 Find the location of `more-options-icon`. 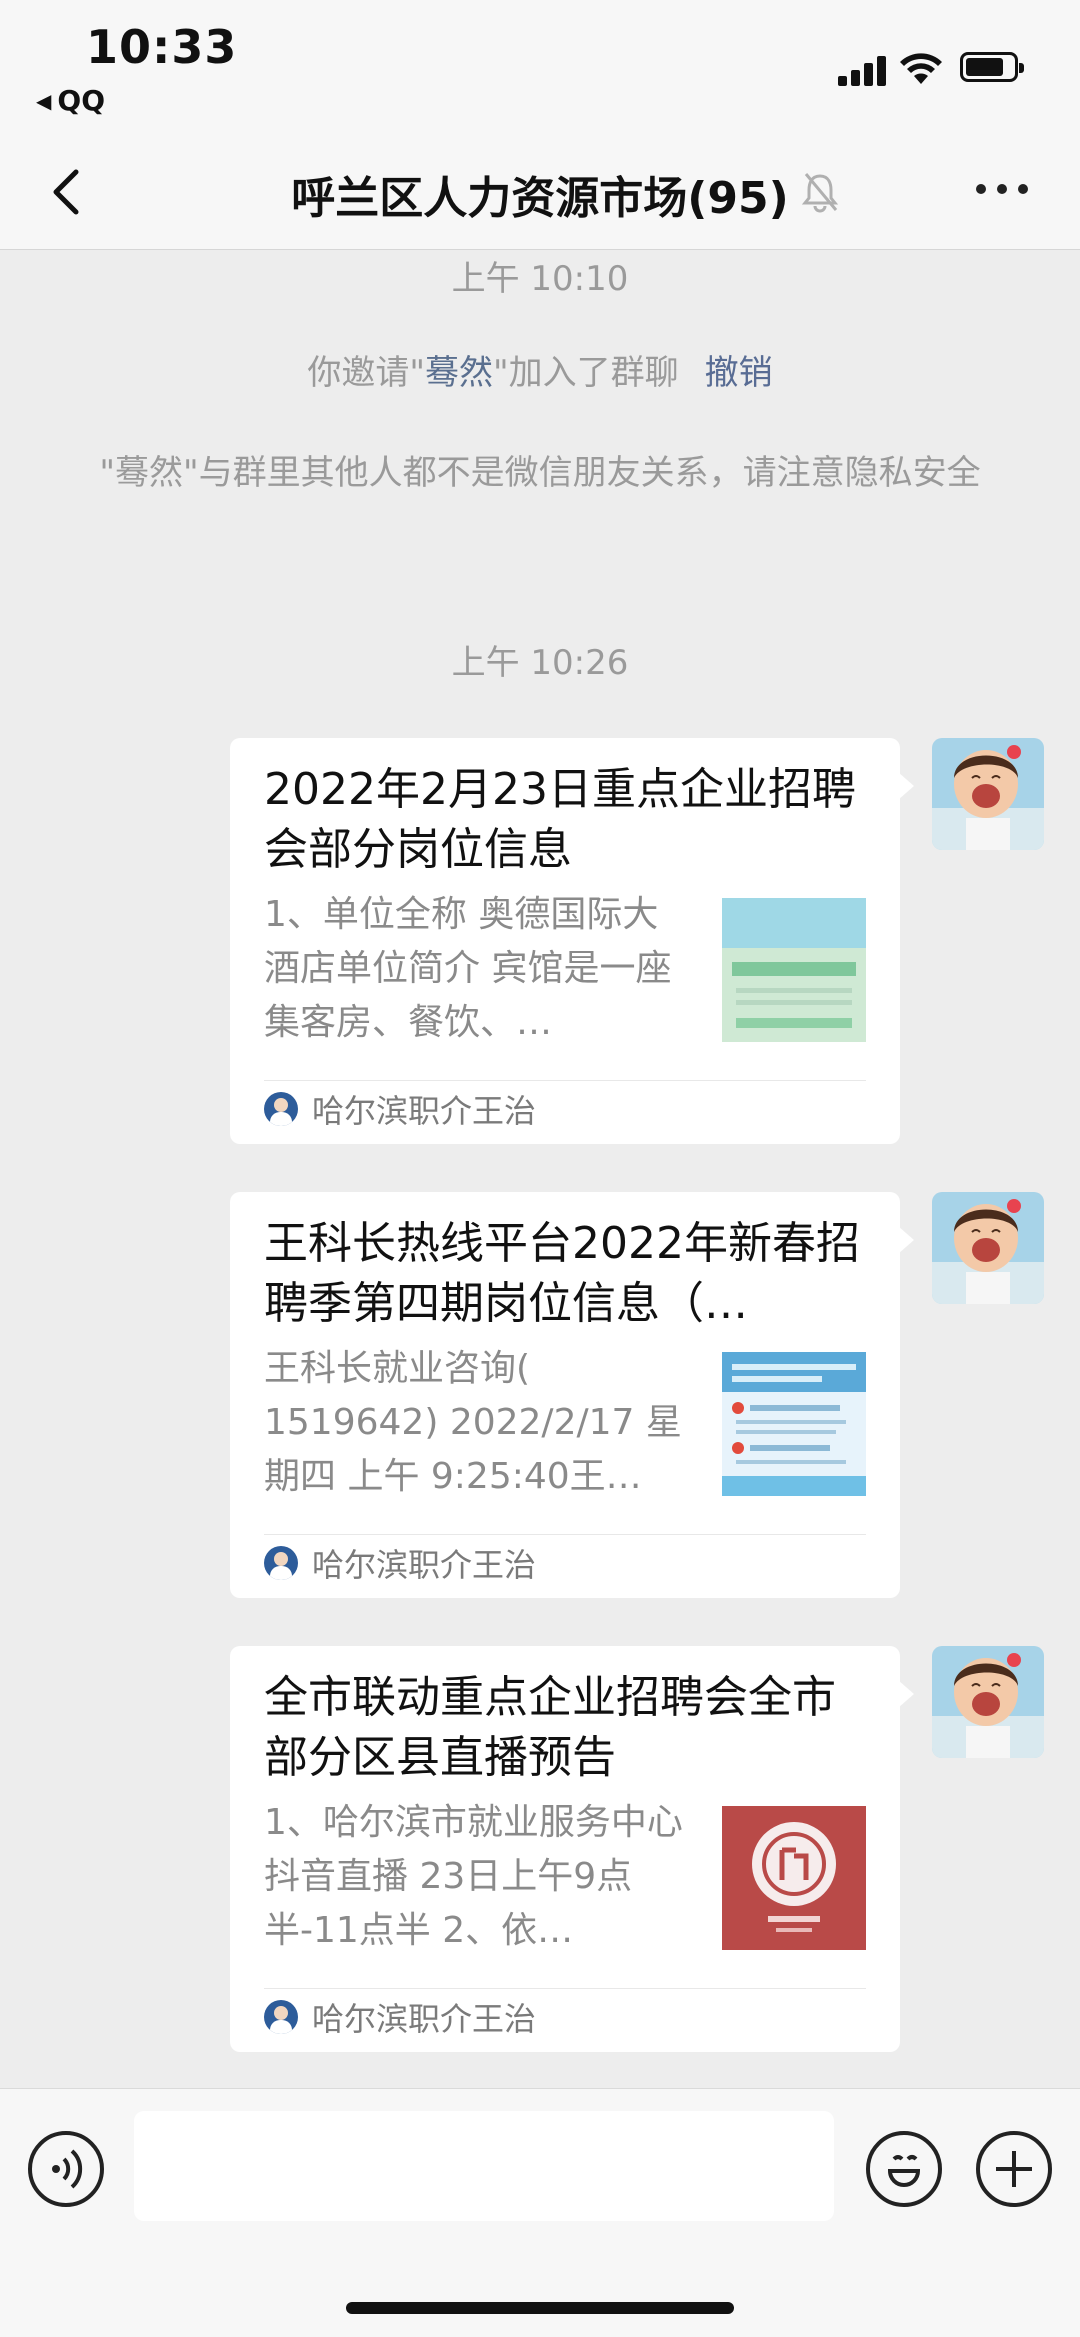

more-options-icon is located at coordinates (1002, 189).